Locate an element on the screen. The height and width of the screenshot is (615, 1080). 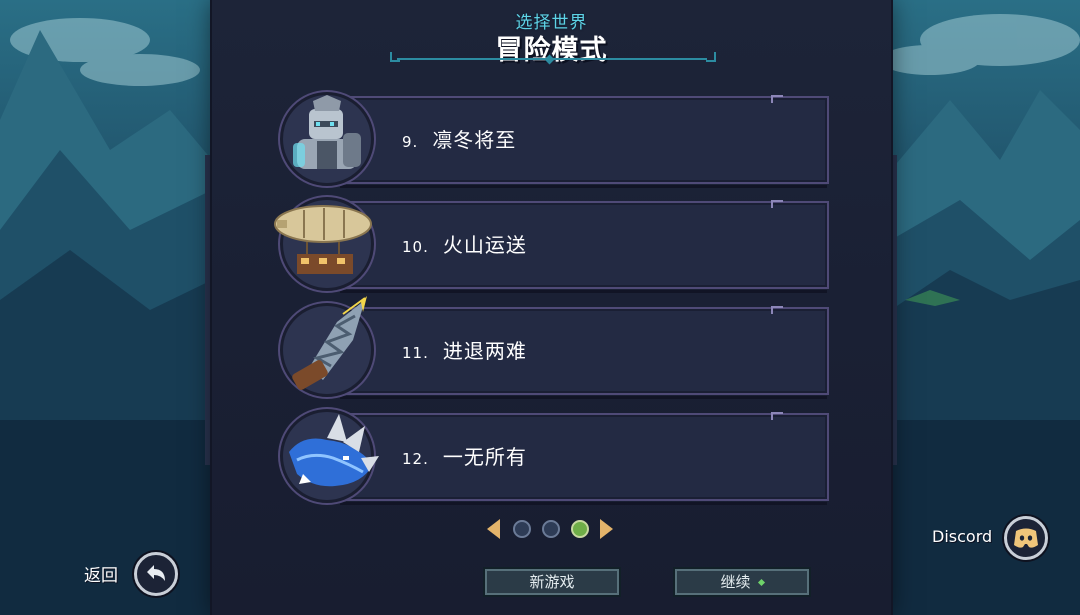
level-number: 12. is located at coordinates (415, 459).